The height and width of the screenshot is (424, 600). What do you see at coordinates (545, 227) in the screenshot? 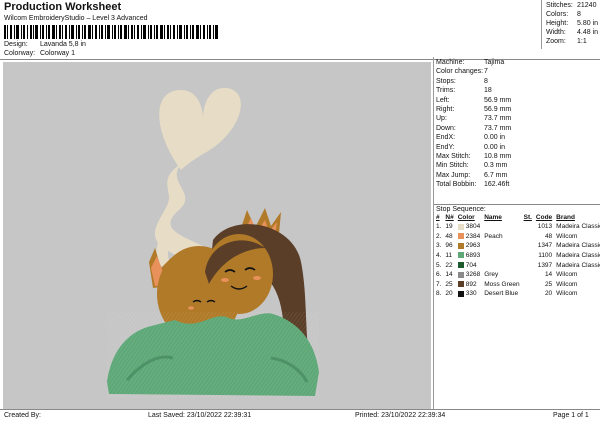
I see `row-code: 1013` at bounding box center [545, 227].